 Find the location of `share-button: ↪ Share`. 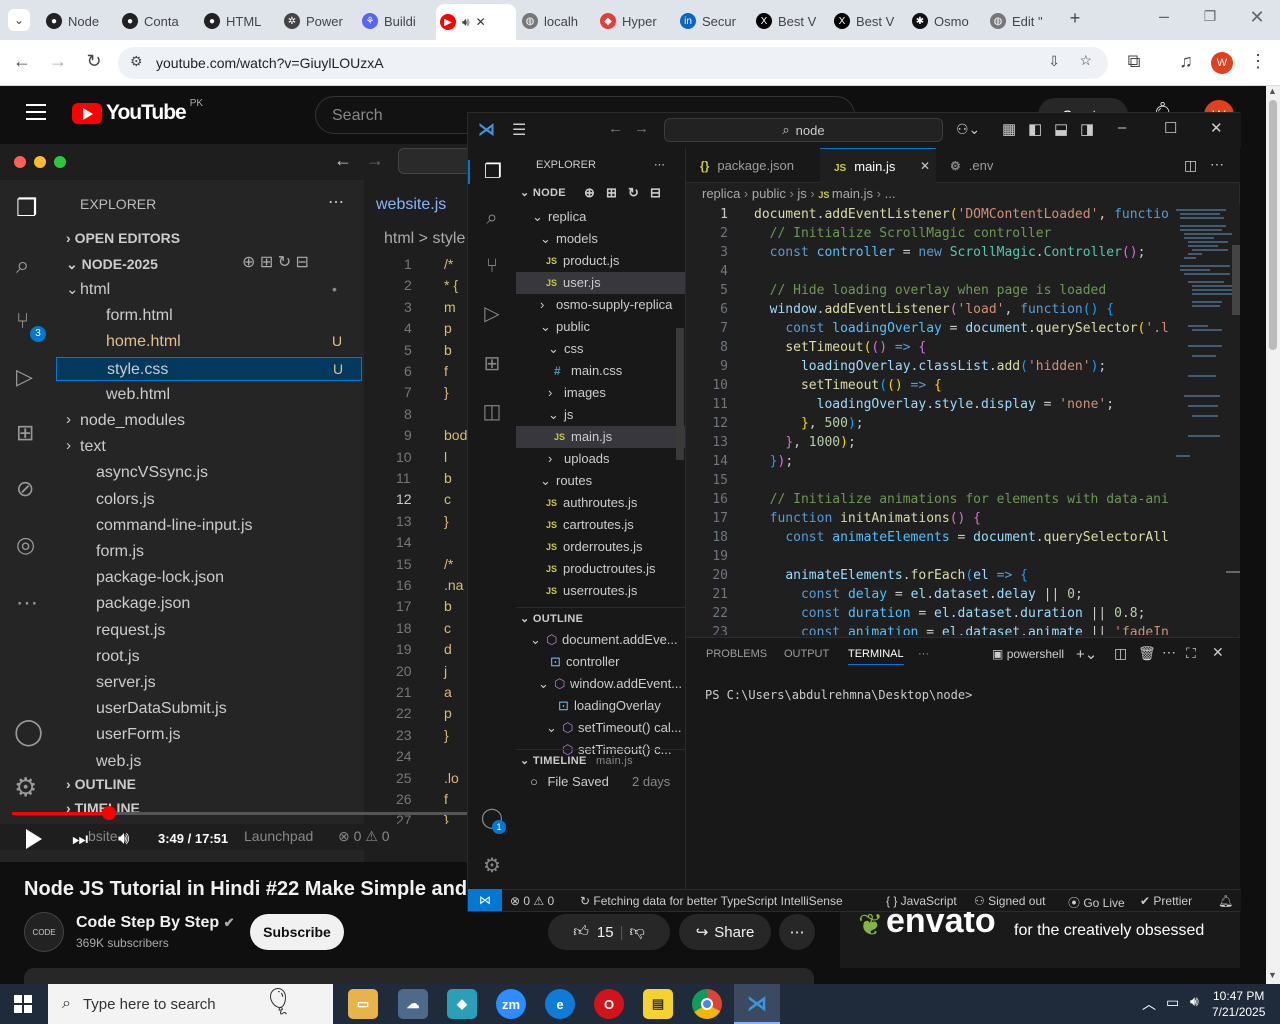

share-button: ↪ Share is located at coordinates (725, 932).